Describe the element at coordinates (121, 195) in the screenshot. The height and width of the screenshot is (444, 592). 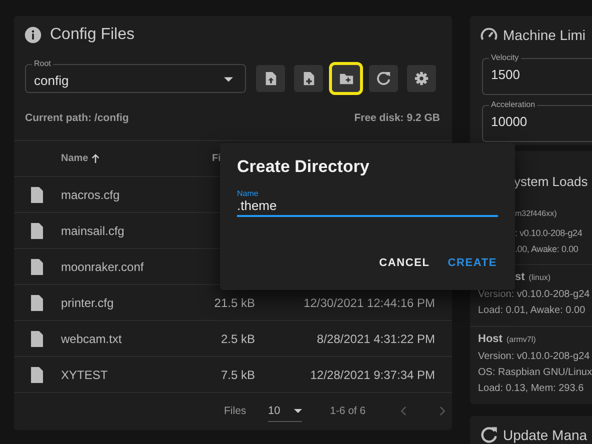
I see `file-name: macros.cfg` at that location.